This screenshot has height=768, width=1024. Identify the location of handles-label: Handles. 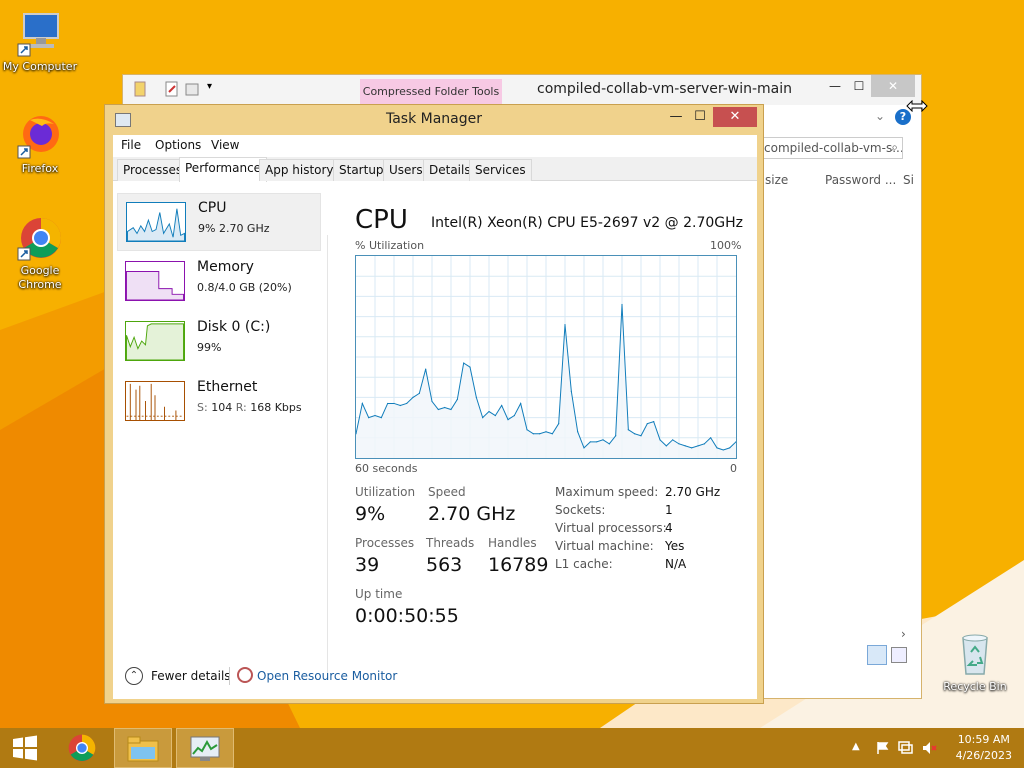
(512, 543).